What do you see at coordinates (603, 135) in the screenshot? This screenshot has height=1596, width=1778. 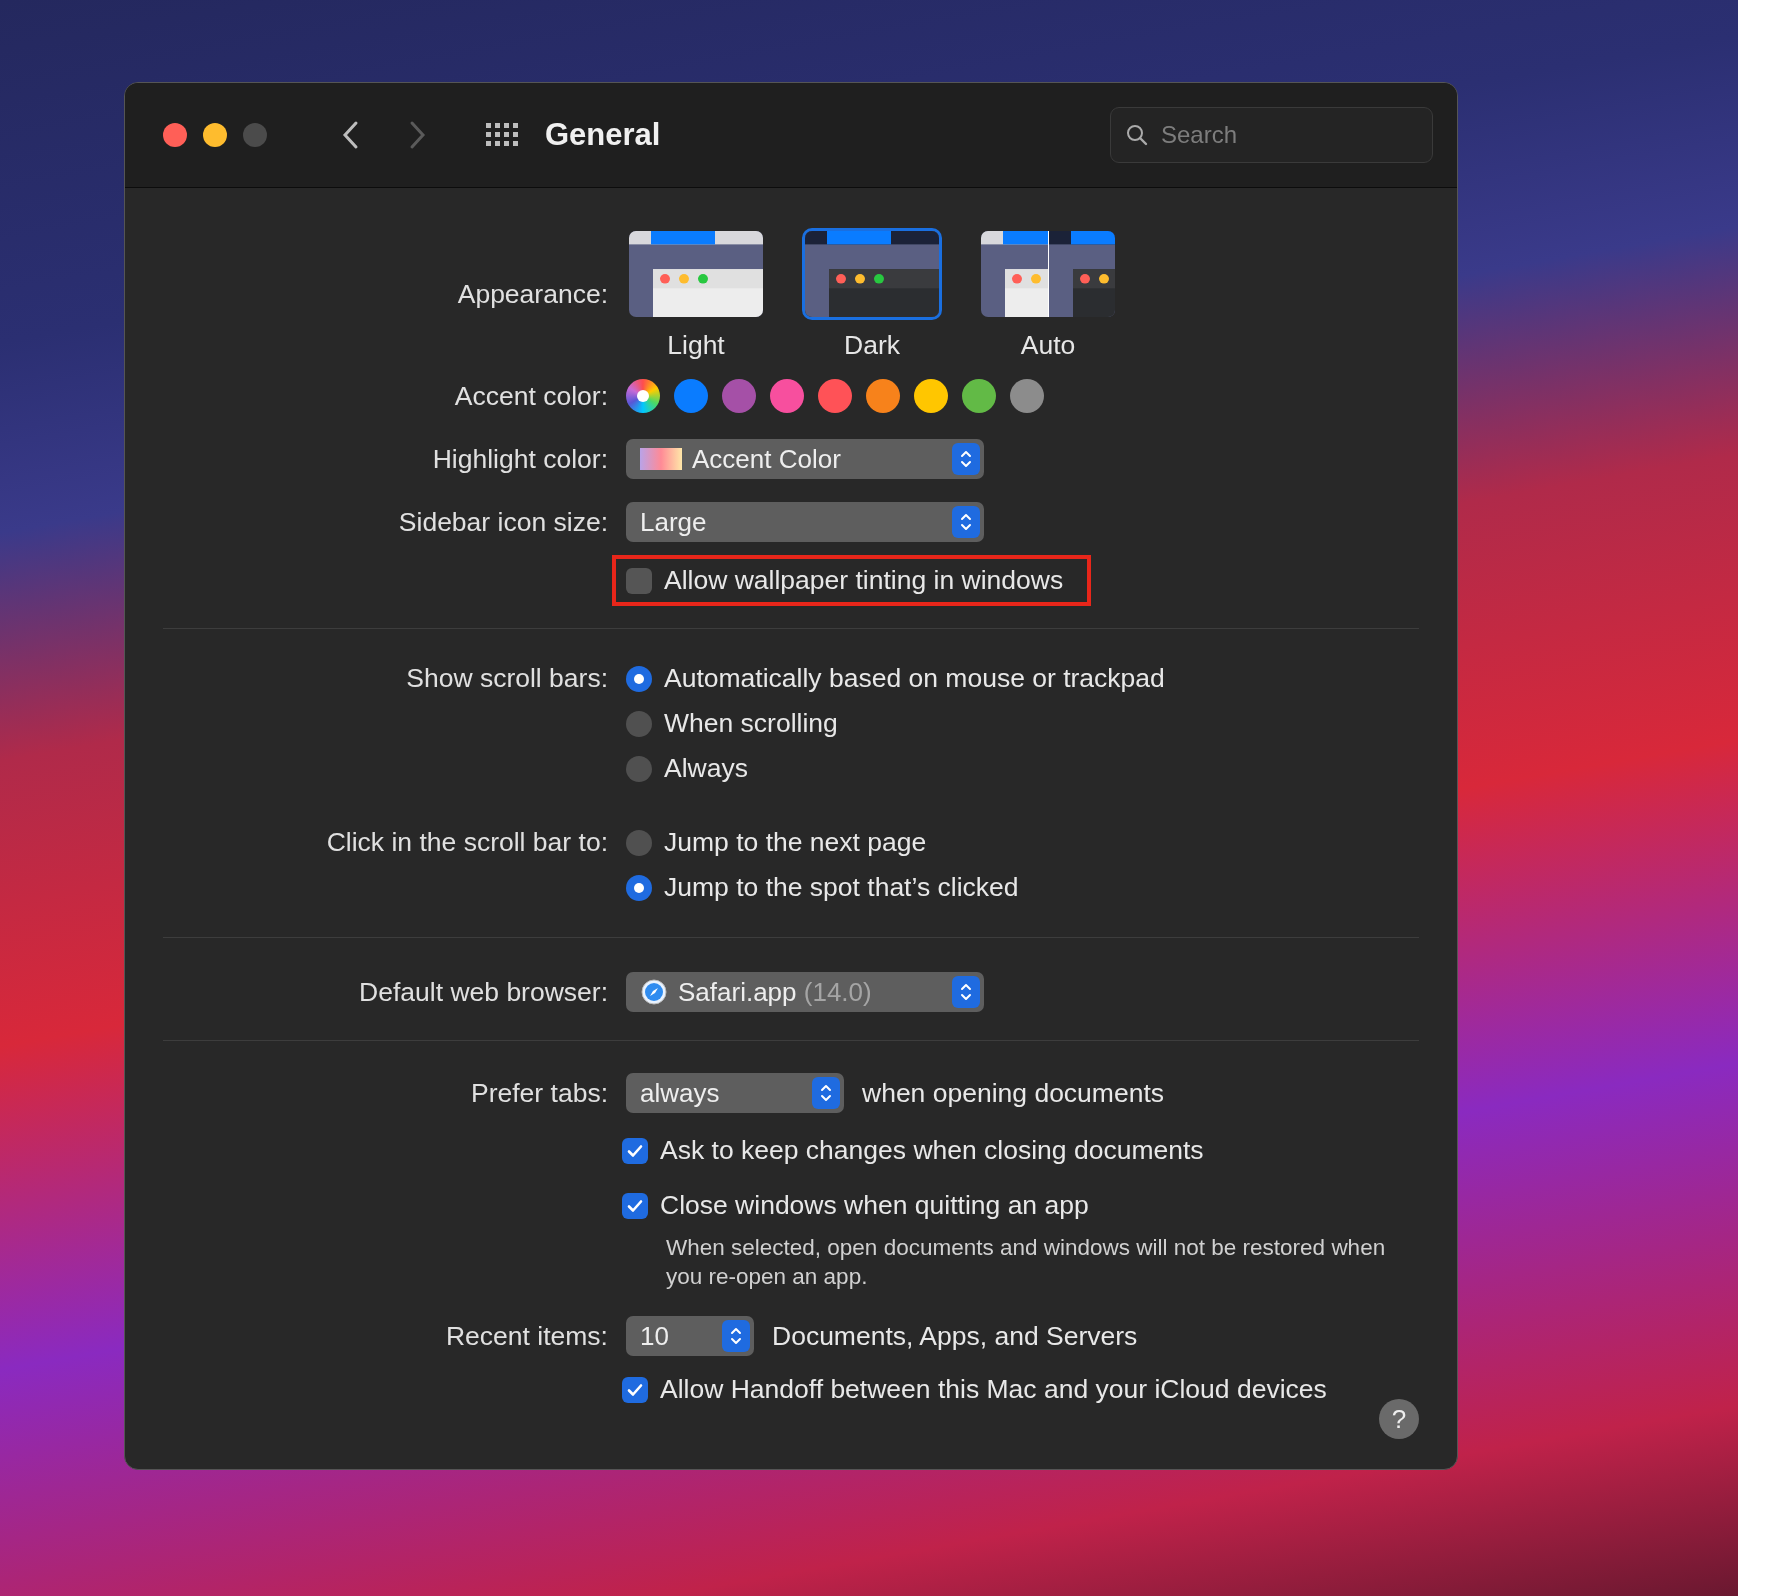 I see `window-title: General` at bounding box center [603, 135].